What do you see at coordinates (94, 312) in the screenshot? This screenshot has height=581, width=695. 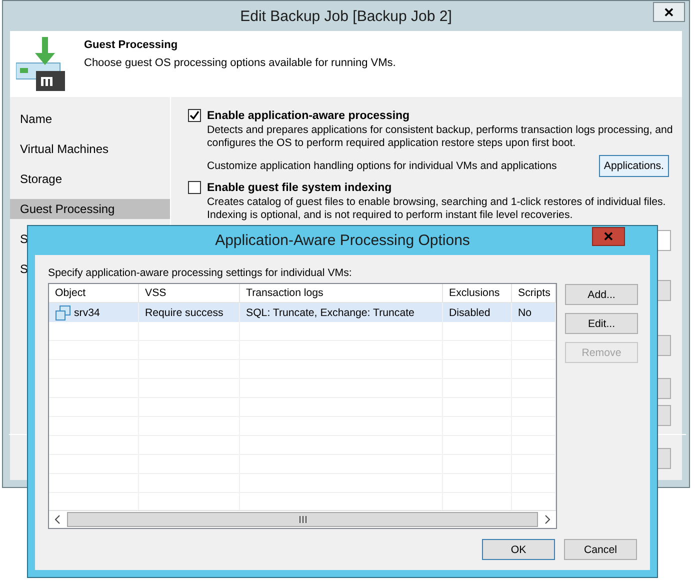 I see `table-cell: srv34` at bounding box center [94, 312].